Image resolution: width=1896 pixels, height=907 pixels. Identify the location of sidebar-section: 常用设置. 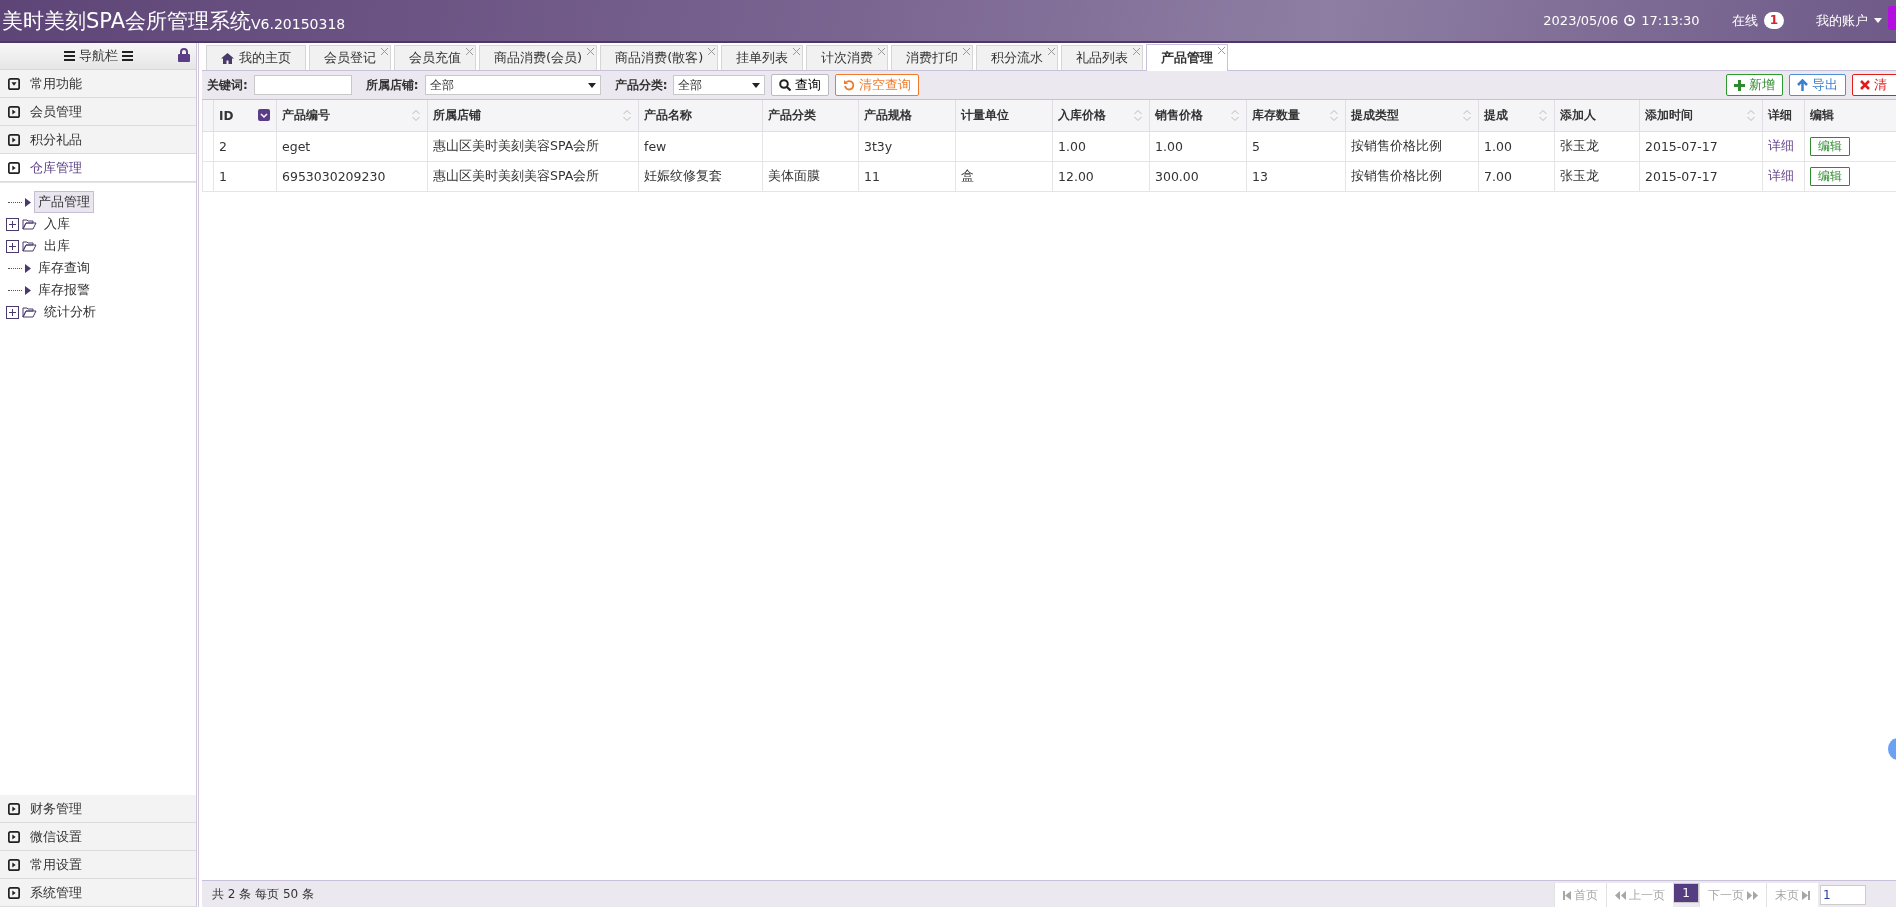
(98, 865).